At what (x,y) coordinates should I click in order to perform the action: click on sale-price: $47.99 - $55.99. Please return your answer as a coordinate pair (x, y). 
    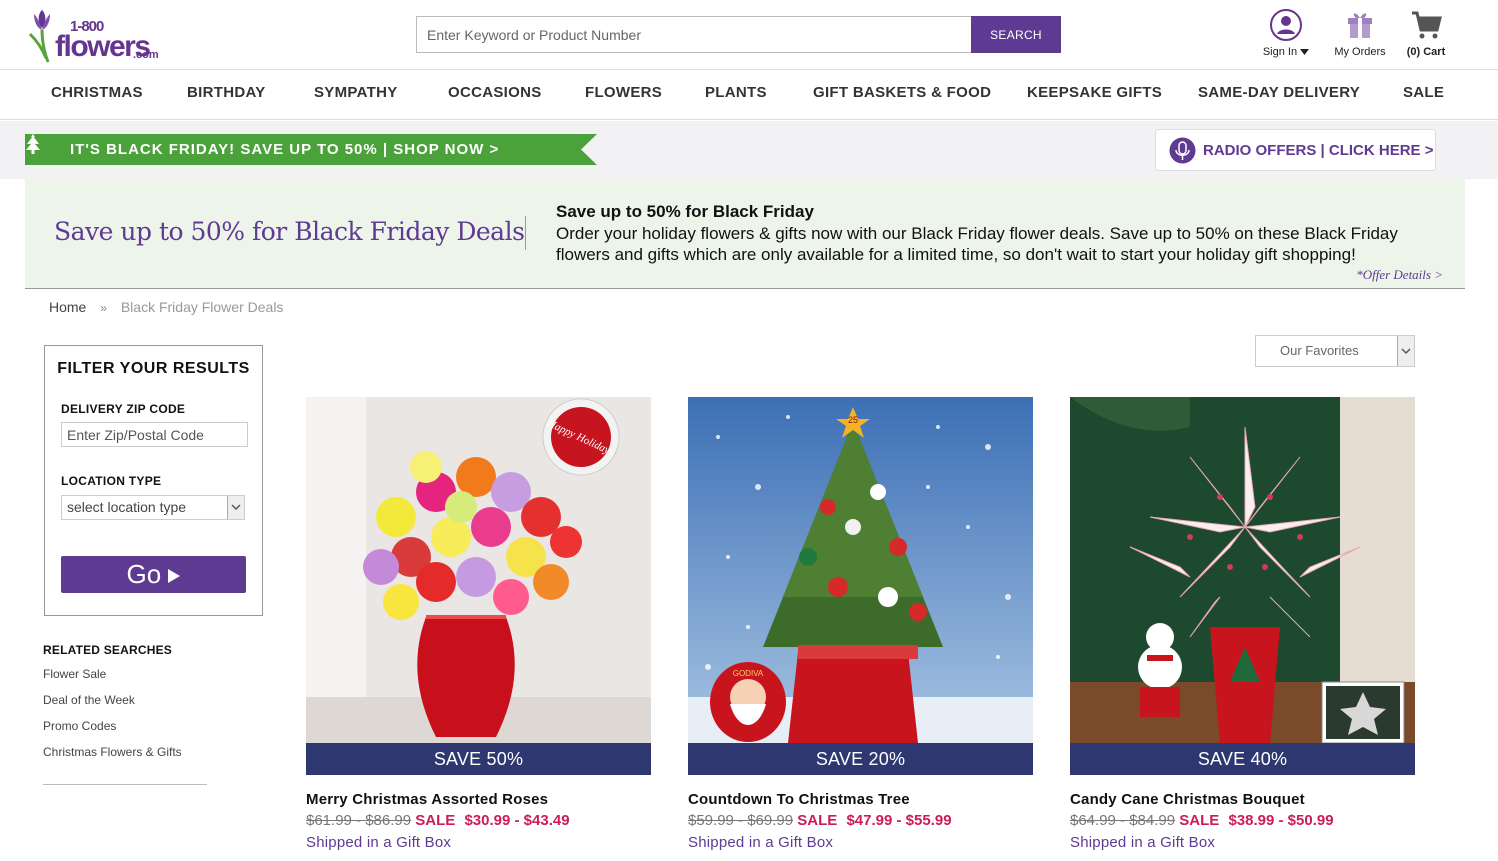
    Looking at the image, I should click on (899, 820).